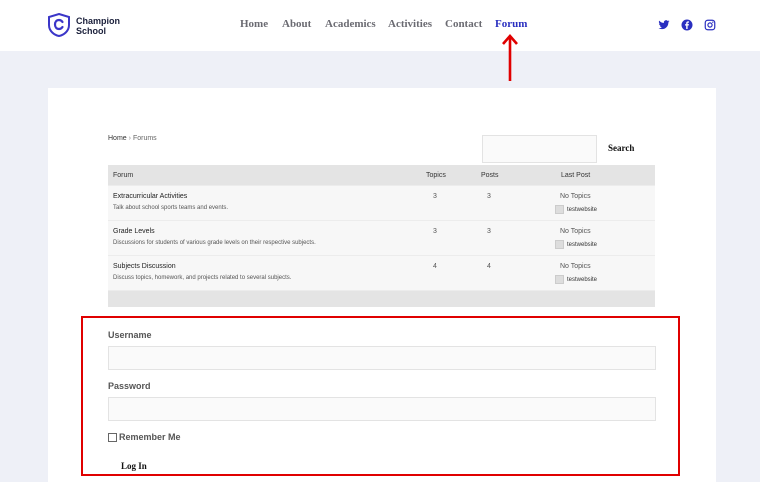  Describe the element at coordinates (410, 24) in the screenshot. I see `nav-activities: Activities` at that location.